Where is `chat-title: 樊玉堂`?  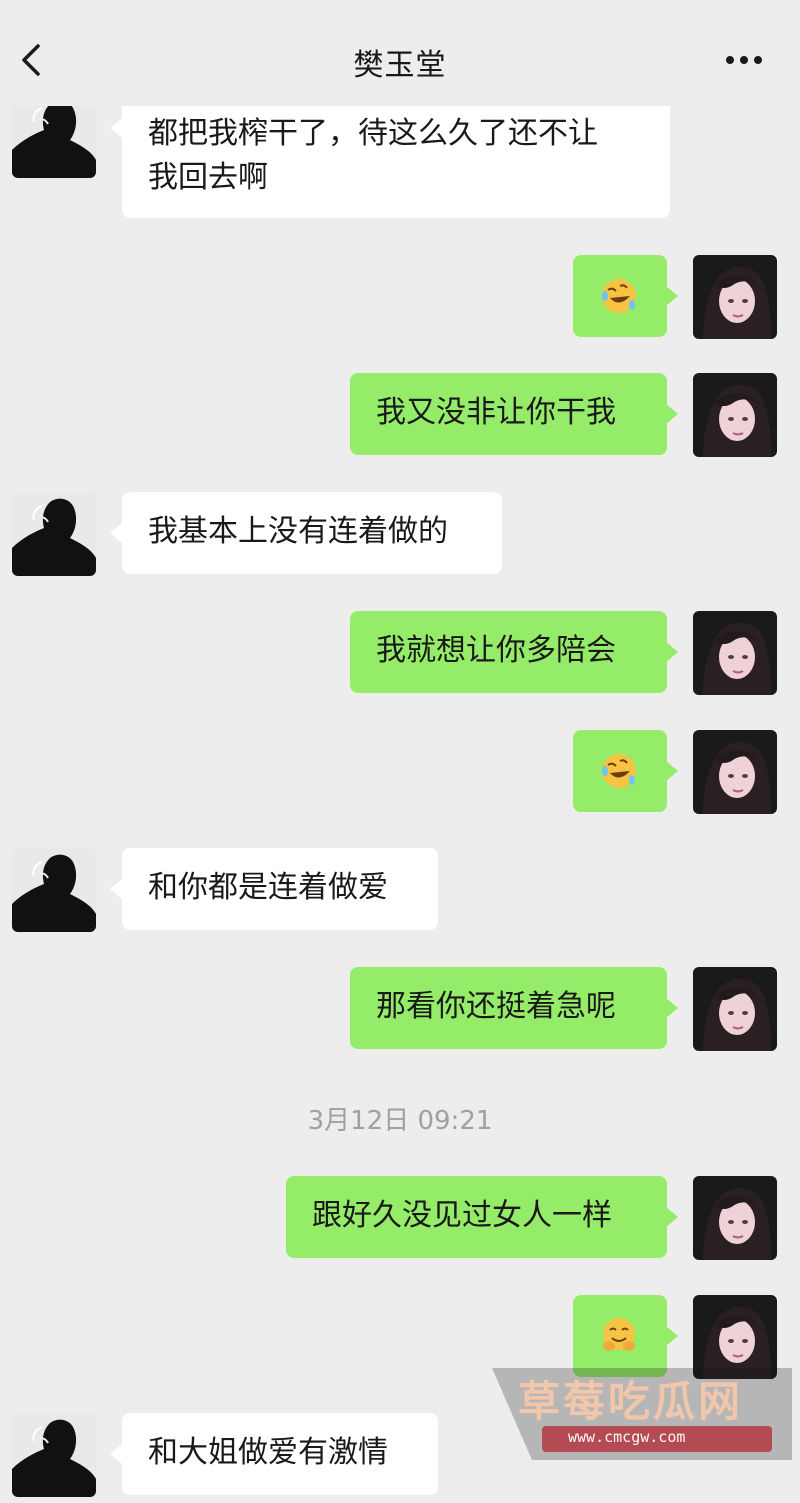 chat-title: 樊玉堂 is located at coordinates (400, 65).